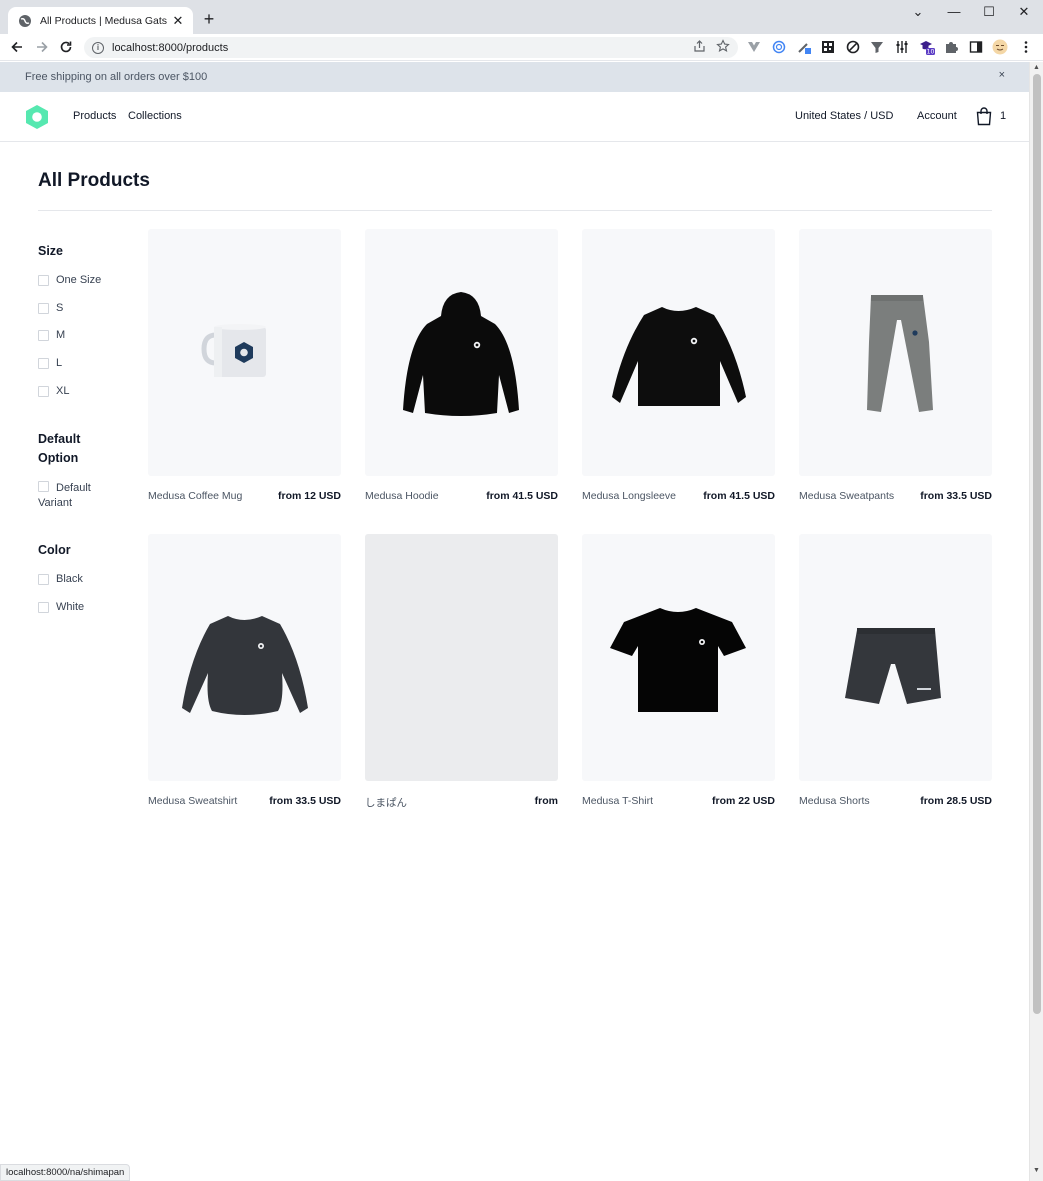 The image size is (1043, 1181). I want to click on filter-option-white: White, so click(78, 607).